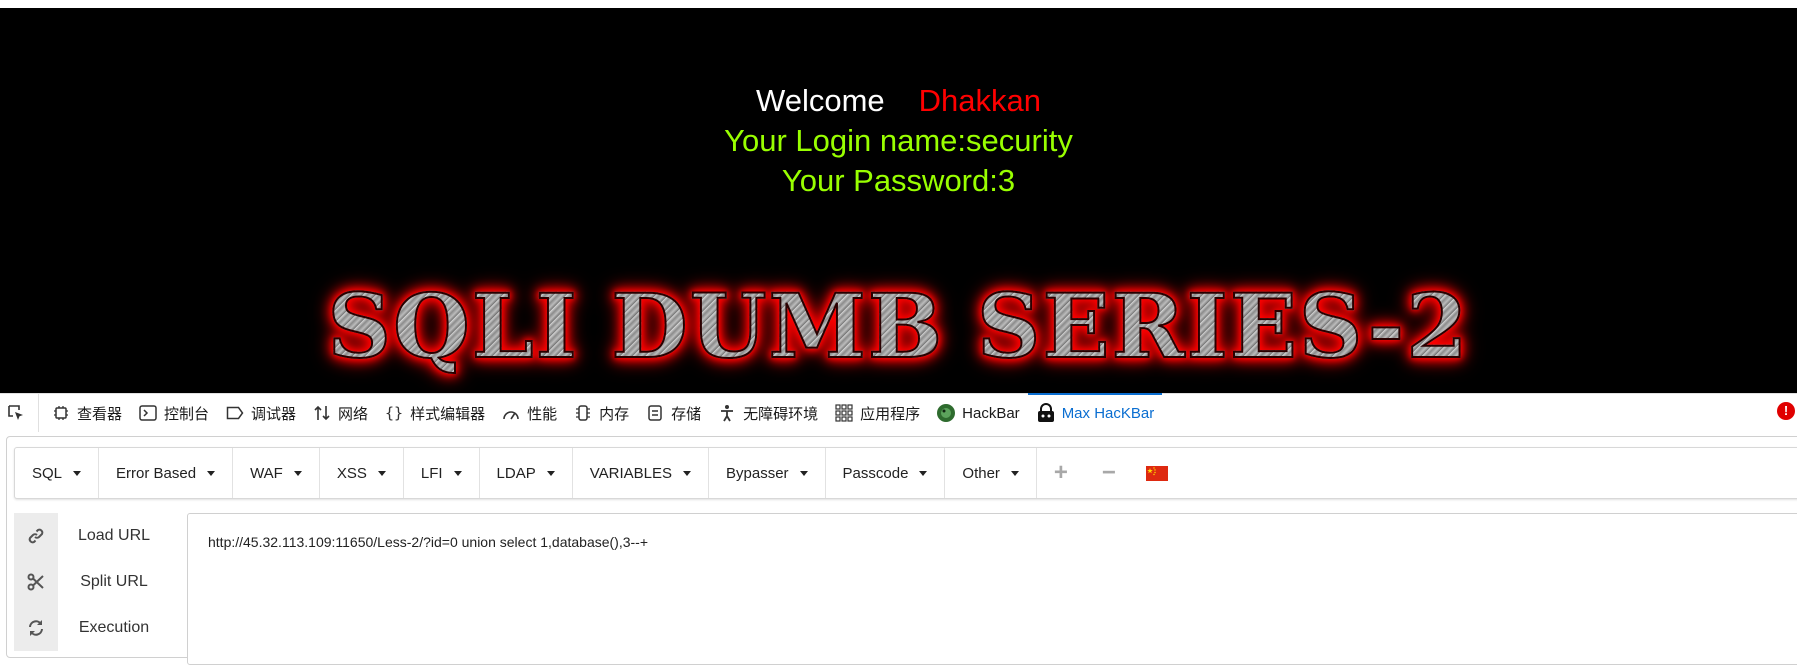 The image size is (1797, 665). I want to click on tab-console: 控制台, so click(173, 413).